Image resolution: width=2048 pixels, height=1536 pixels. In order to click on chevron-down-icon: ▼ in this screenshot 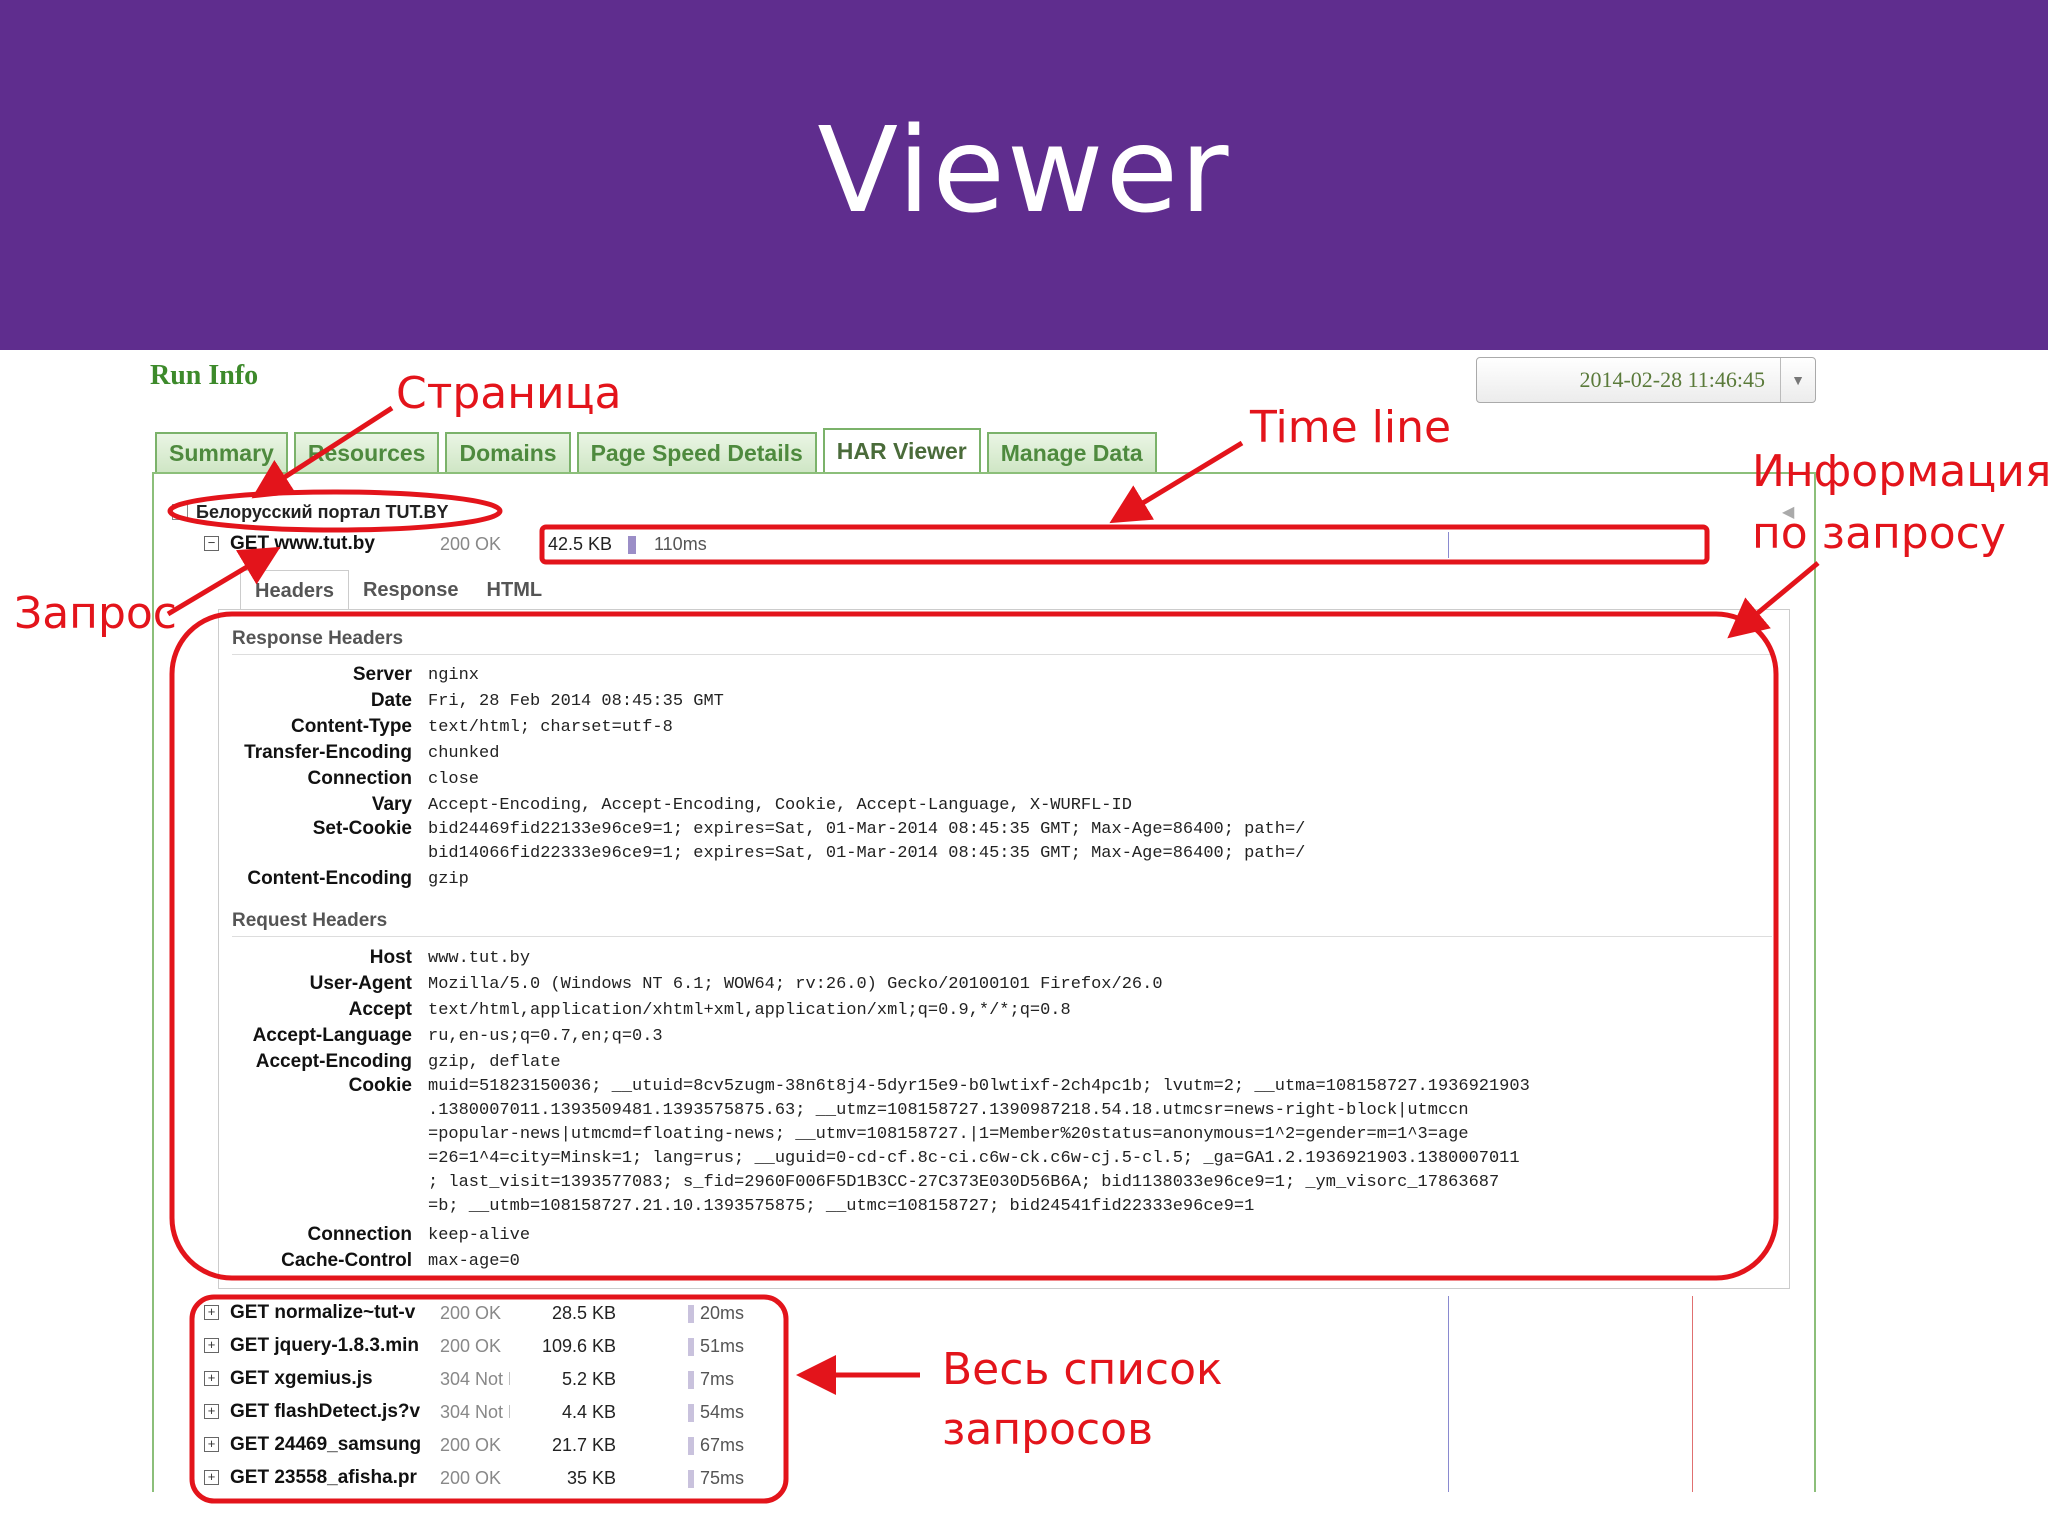, I will do `click(1797, 380)`.